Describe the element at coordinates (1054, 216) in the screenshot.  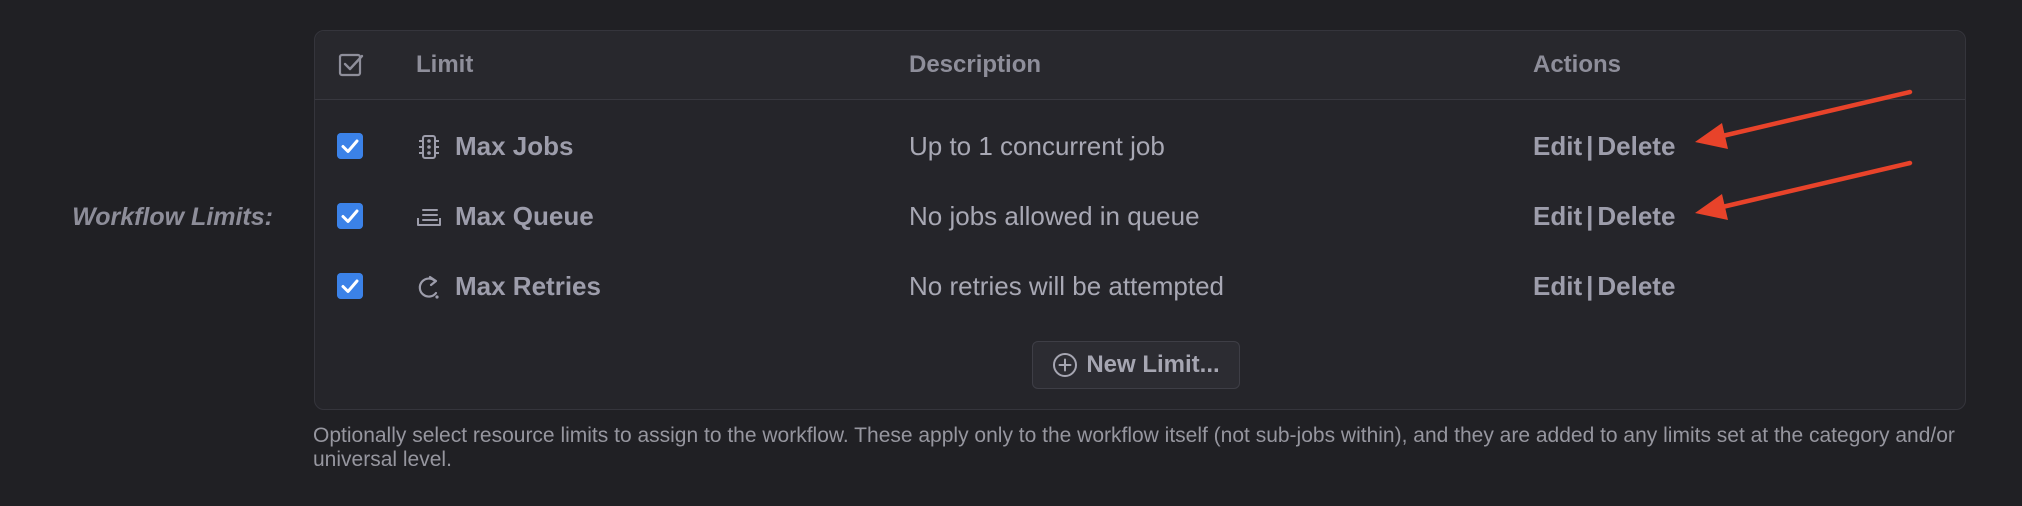
I see `limit-description: No jobs allowed in queue` at that location.